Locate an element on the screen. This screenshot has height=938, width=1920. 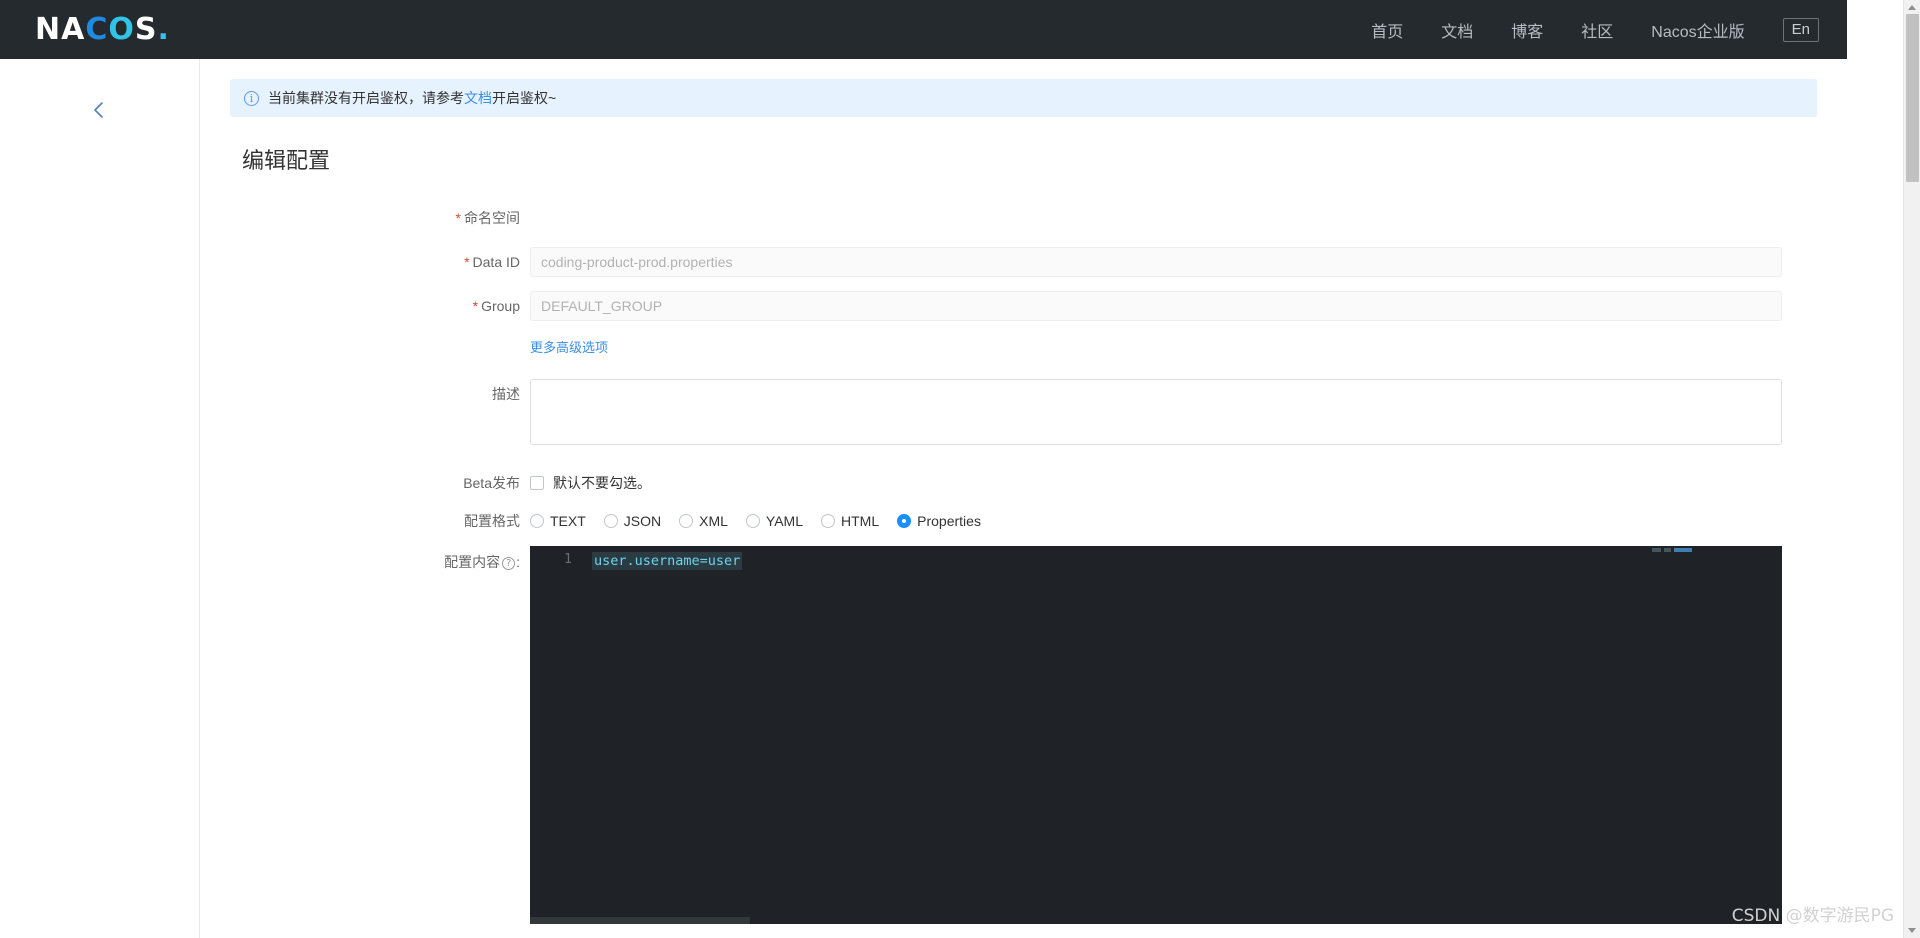
radio-button-xml is located at coordinates (686, 521).